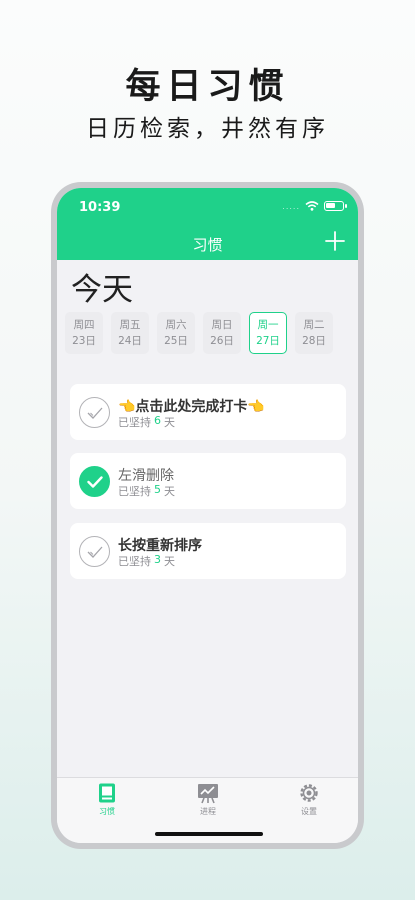 This screenshot has width=415, height=900. Describe the element at coordinates (207, 86) in the screenshot. I see `promo-title: 每日习惯` at that location.